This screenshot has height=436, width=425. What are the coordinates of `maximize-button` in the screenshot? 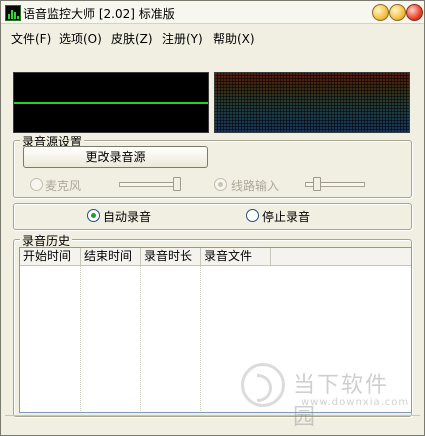 It's located at (397, 12).